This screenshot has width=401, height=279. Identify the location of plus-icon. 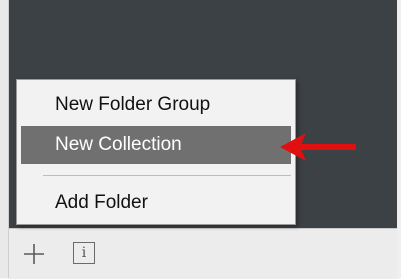
(34, 254).